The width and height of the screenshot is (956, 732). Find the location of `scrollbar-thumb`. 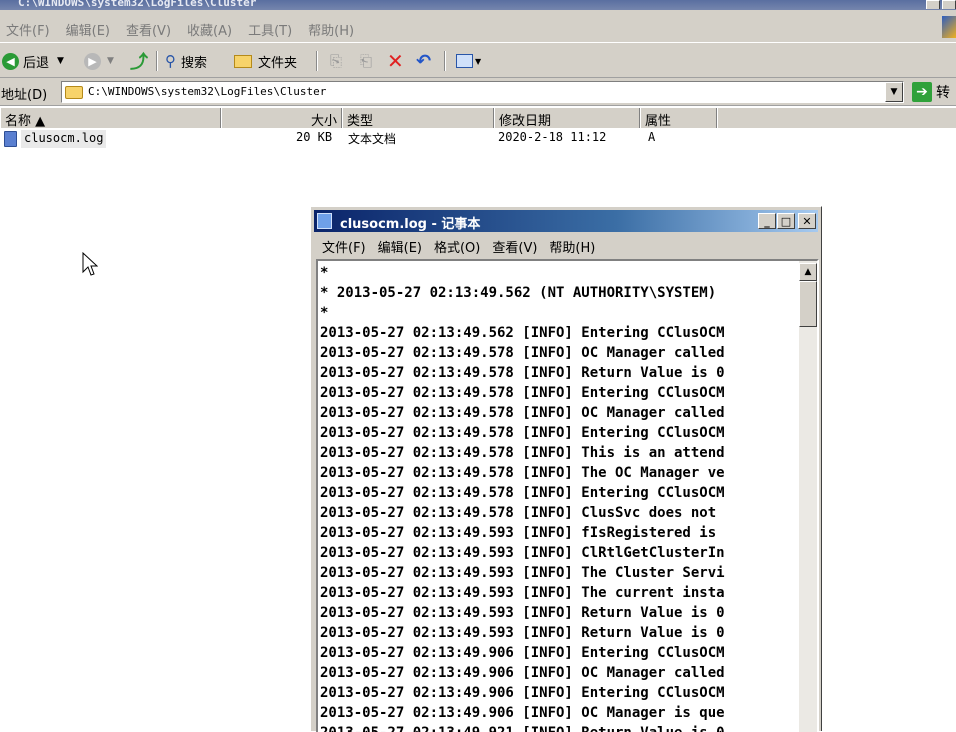

scrollbar-thumb is located at coordinates (808, 304).